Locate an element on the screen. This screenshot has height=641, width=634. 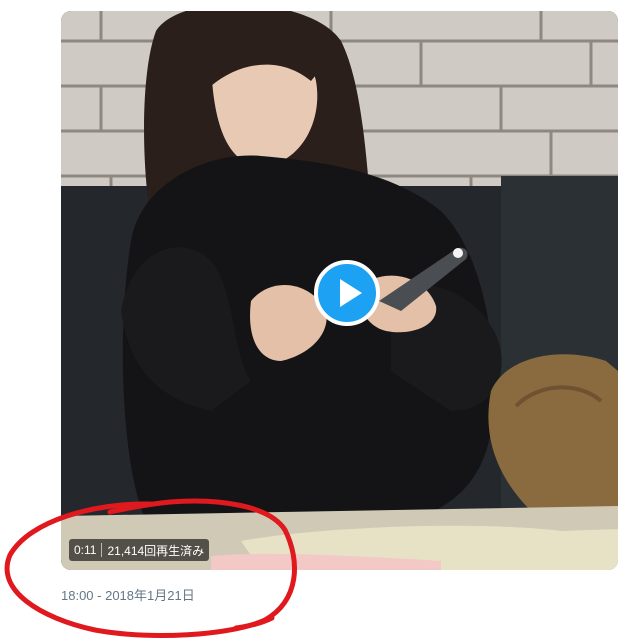
play-icon is located at coordinates (351, 293).